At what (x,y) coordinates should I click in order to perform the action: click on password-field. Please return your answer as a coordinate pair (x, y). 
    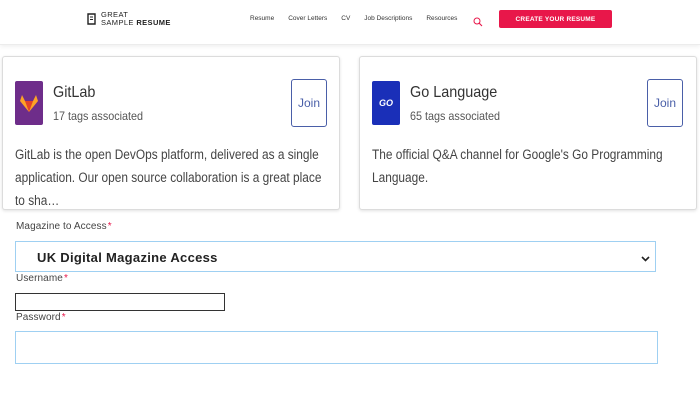
    Looking at the image, I should click on (336, 347).